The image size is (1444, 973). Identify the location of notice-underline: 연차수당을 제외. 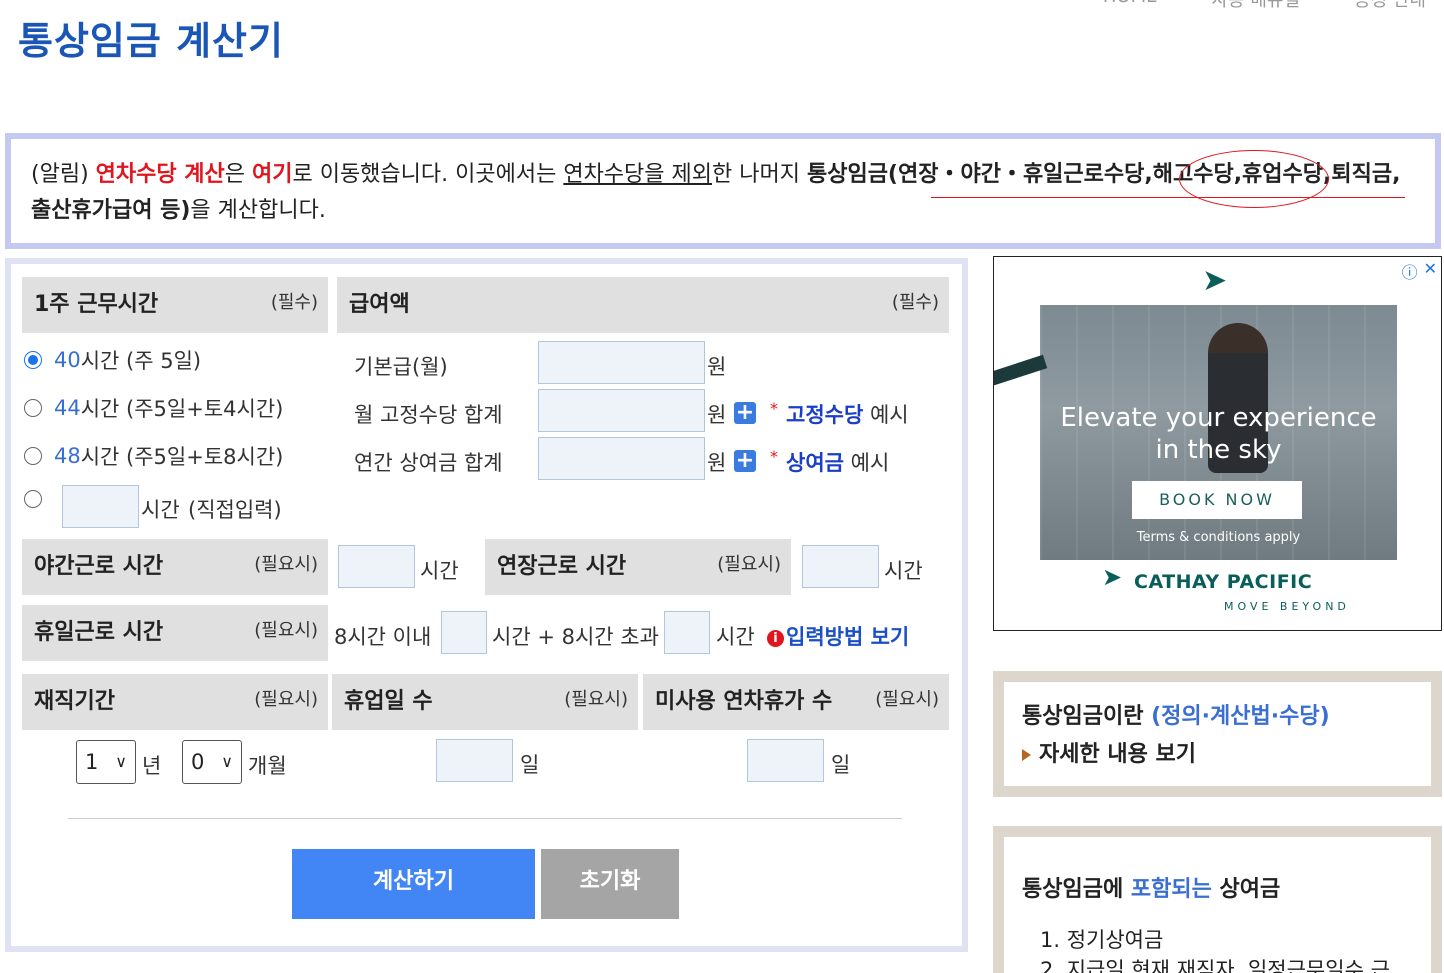
(638, 174).